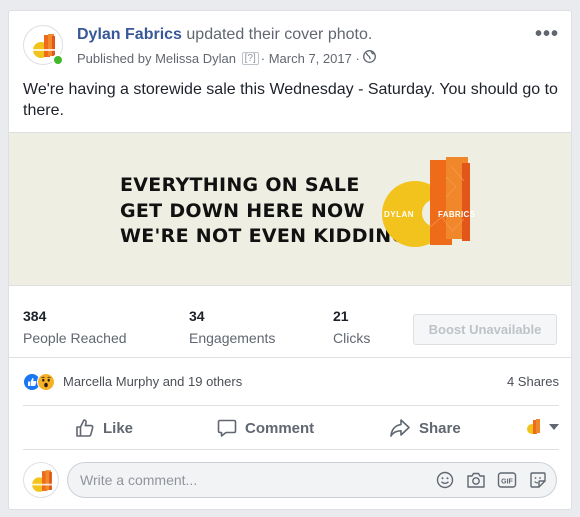 This screenshot has width=580, height=517. Describe the element at coordinates (291, 382) in the screenshot. I see `reactions-summary: Marcella Murphy and 19 others 4 Shares` at that location.